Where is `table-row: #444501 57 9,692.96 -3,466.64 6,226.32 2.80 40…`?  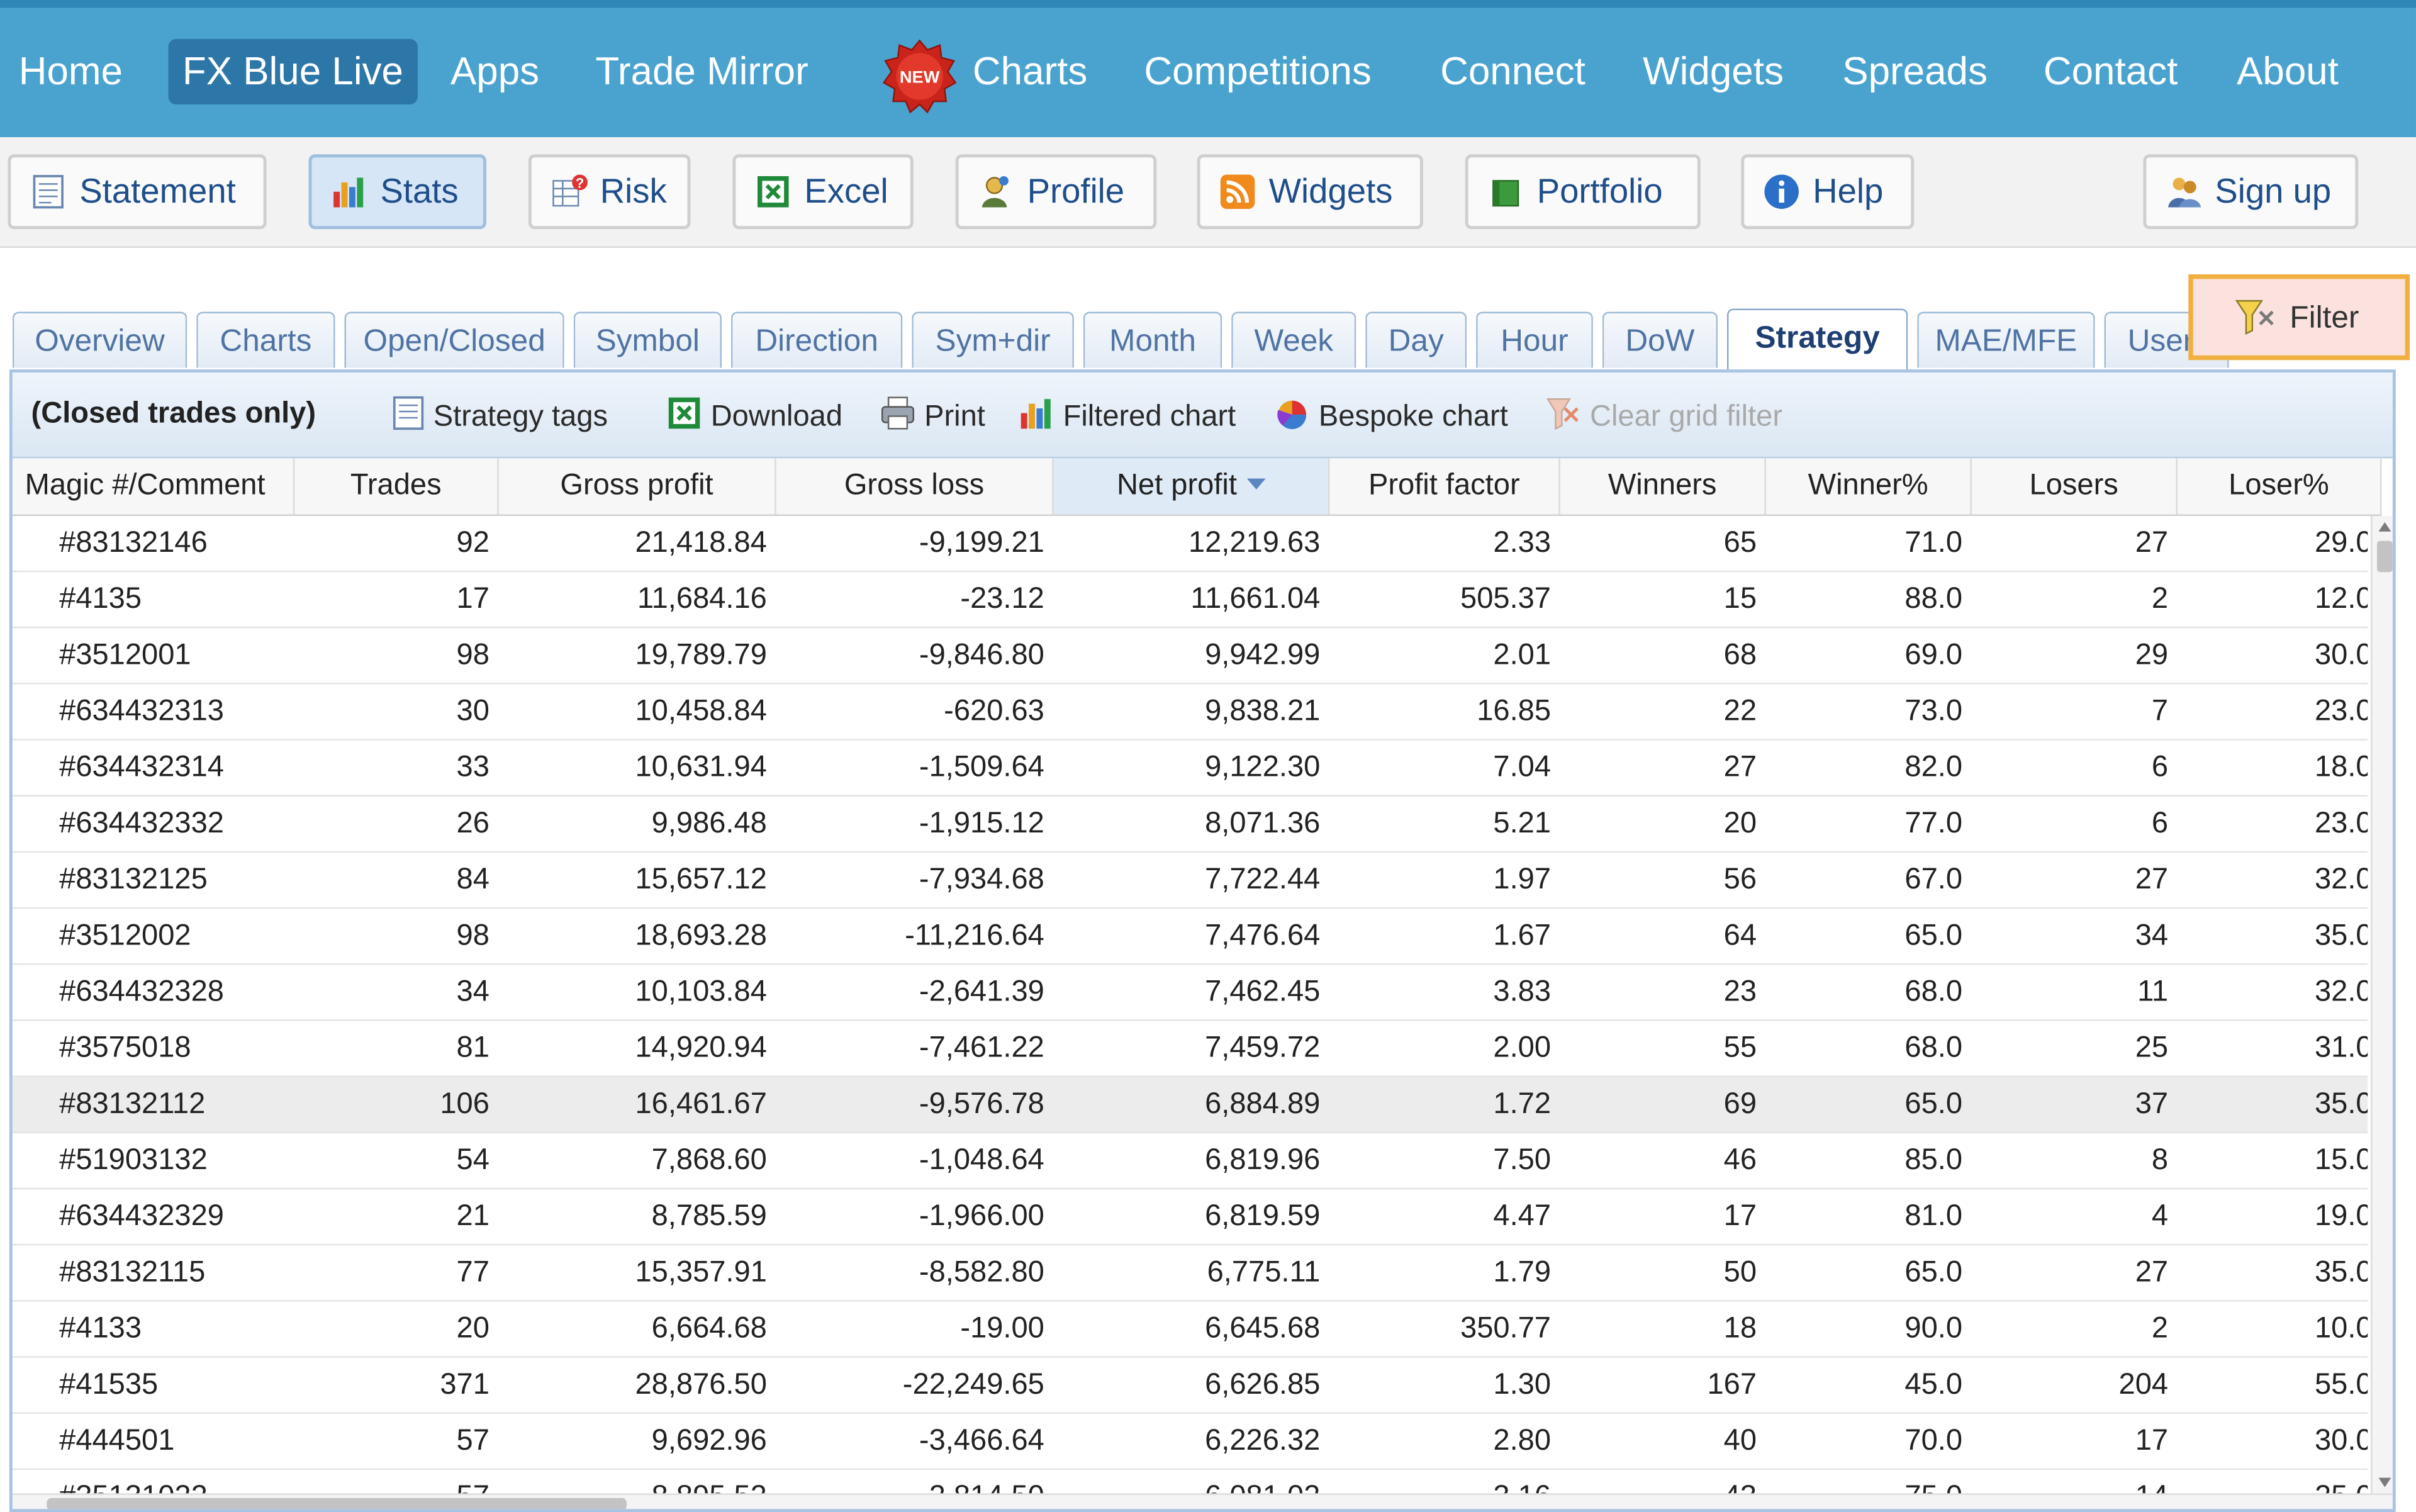
table-row: #444501 57 9,692.96 -3,466.64 6,226.32 2.80 40… is located at coordinates (1190, 1442).